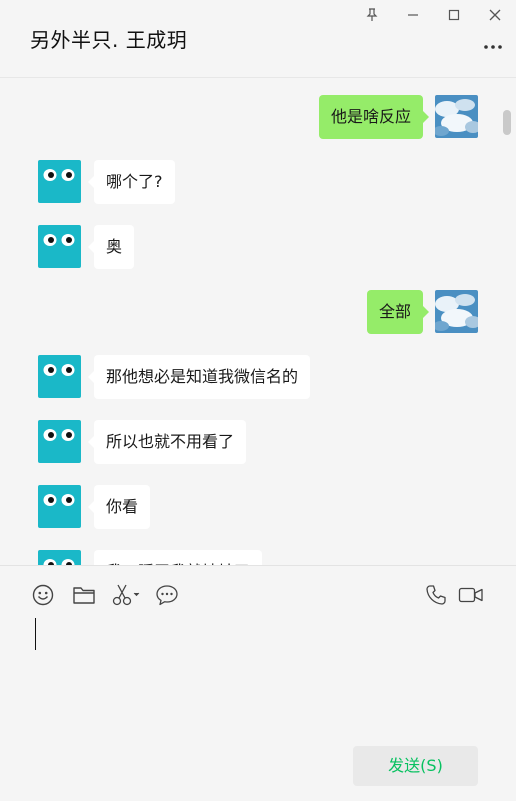 Image resolution: width=516 pixels, height=801 pixels. I want to click on message-scrollbar, so click(507, 122).